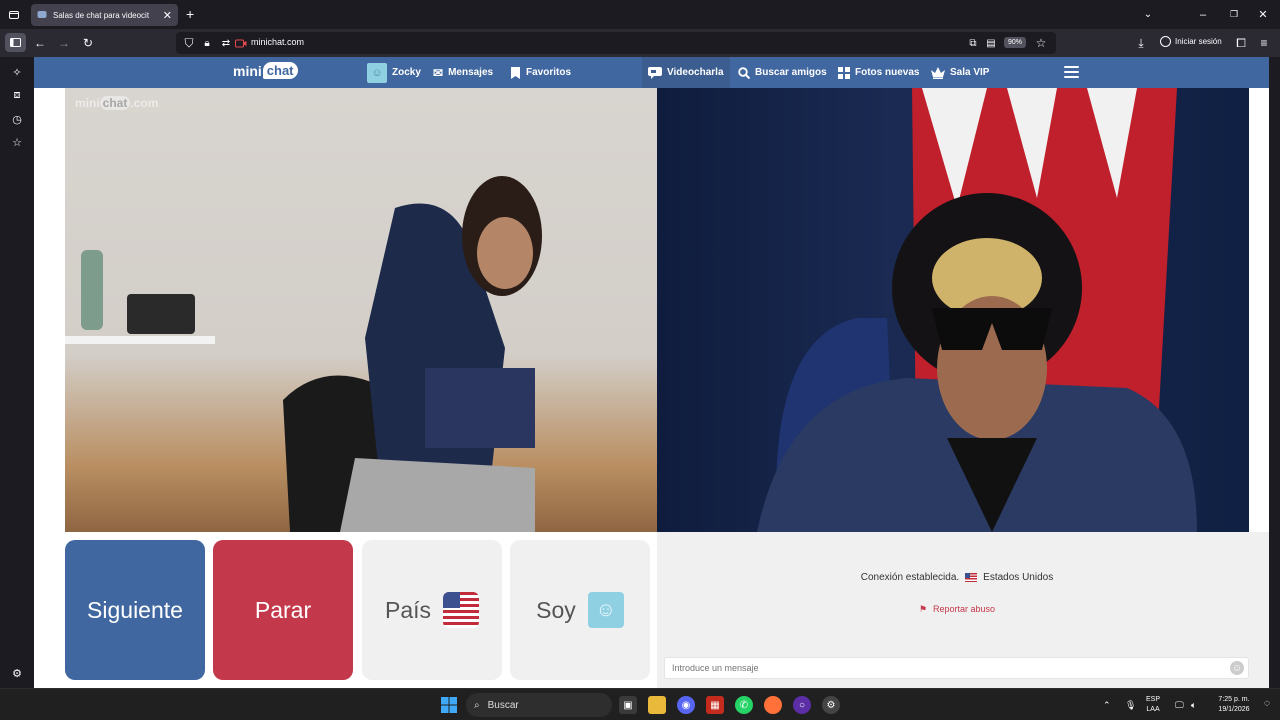 The height and width of the screenshot is (720, 1280). What do you see at coordinates (503, 705) in the screenshot?
I see `taskbar-search-label: Buscar` at bounding box center [503, 705].